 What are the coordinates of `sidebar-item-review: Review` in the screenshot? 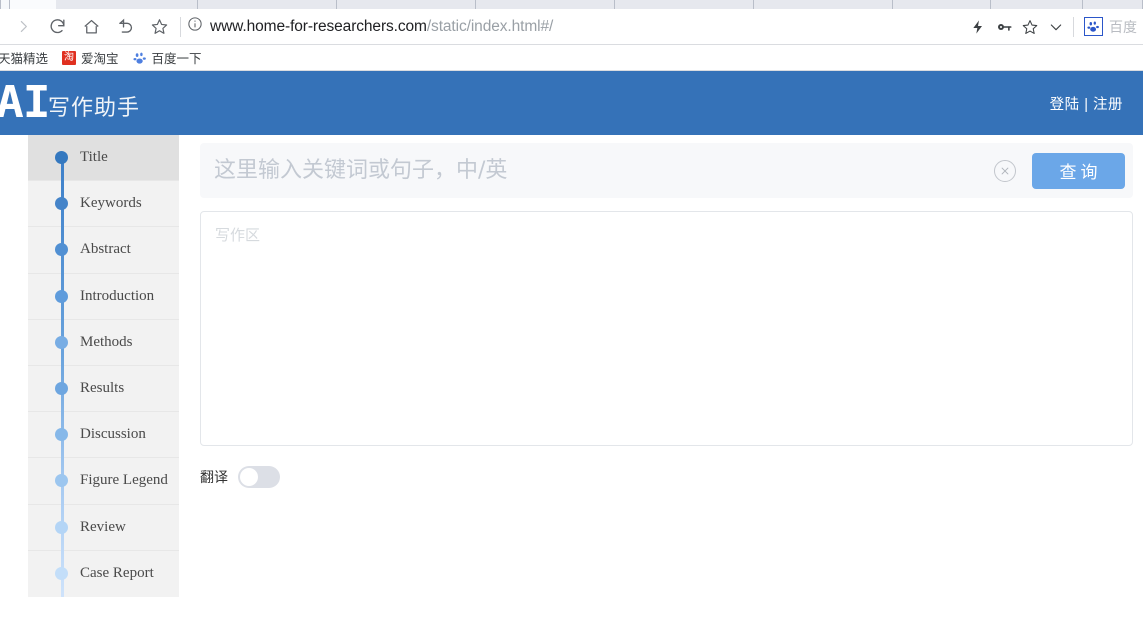 It's located at (103, 528).